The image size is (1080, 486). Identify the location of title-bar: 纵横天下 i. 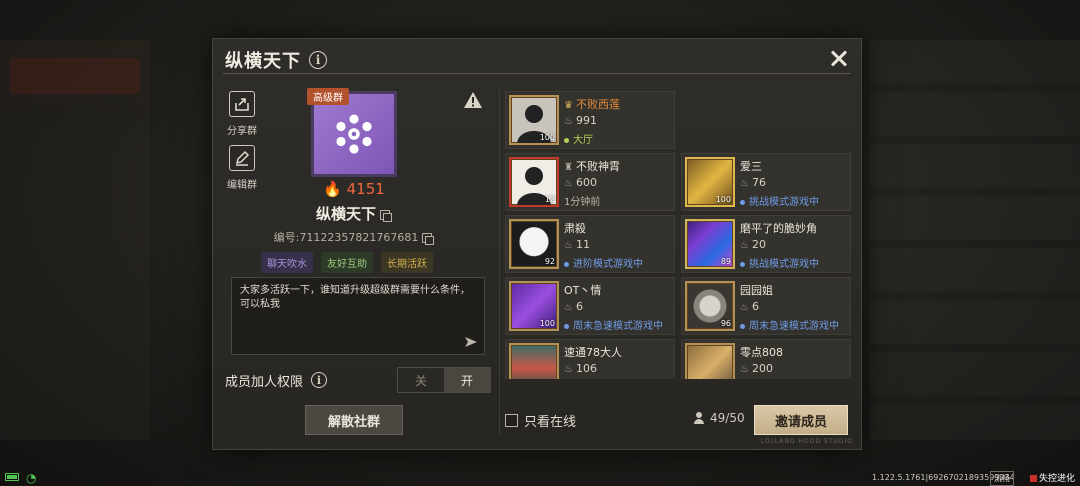
(276, 60).